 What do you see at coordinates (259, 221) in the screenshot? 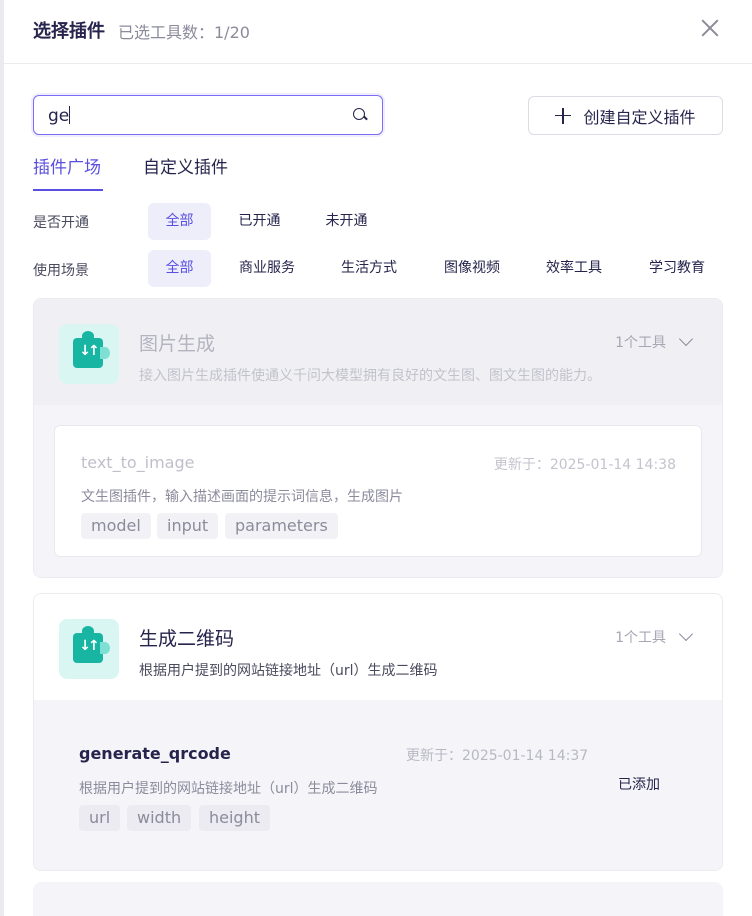
I see `filter-status-enabled: 已开通` at bounding box center [259, 221].